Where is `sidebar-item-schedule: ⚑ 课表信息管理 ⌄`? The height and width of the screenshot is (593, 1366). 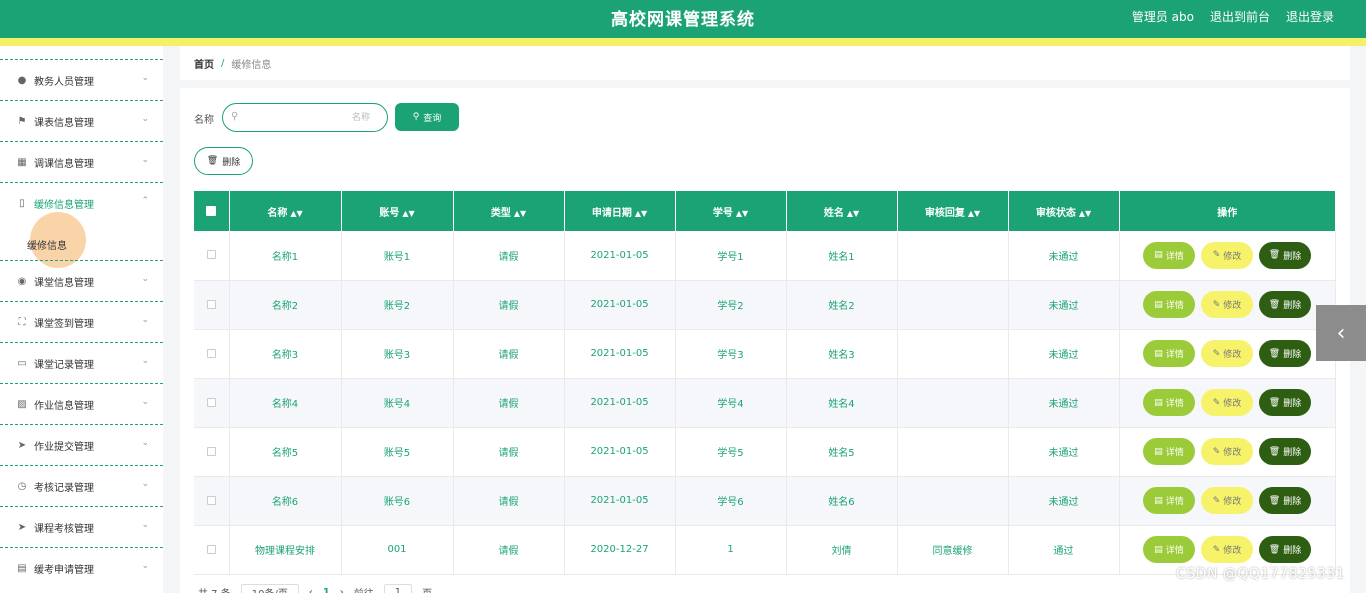 sidebar-item-schedule: ⚑ 课表信息管理 ⌄ is located at coordinates (81, 120).